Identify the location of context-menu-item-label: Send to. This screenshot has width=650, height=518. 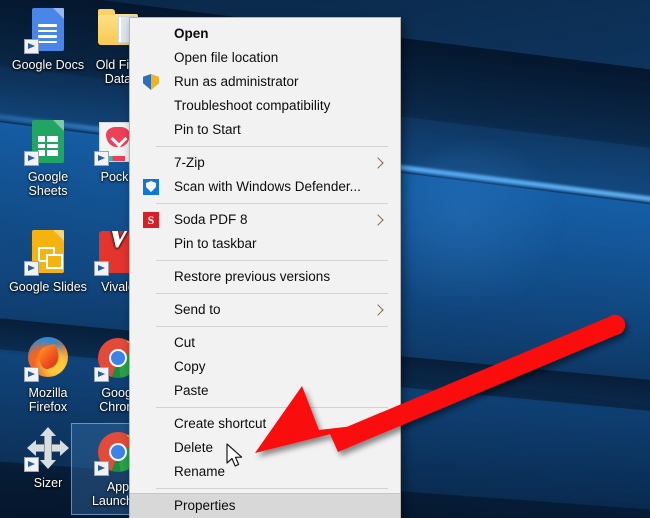
(197, 309).